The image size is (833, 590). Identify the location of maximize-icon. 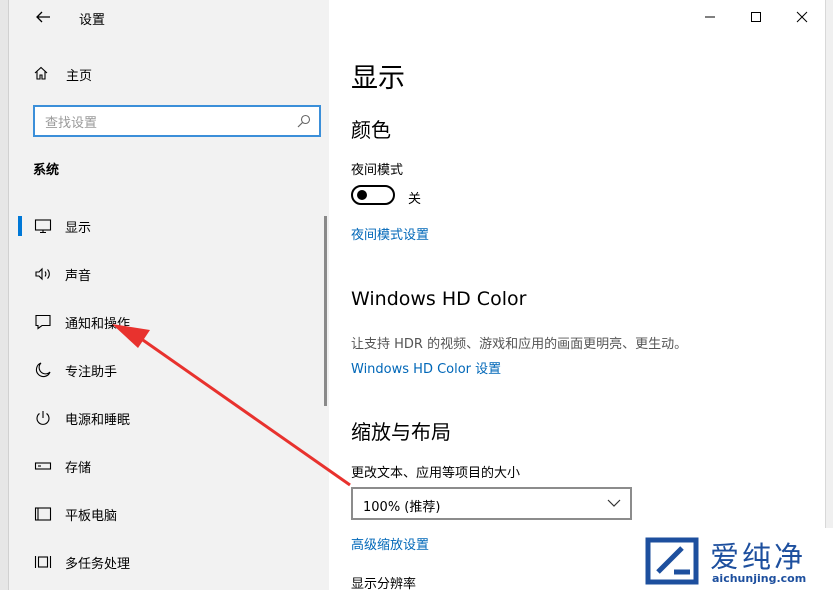
(756, 17).